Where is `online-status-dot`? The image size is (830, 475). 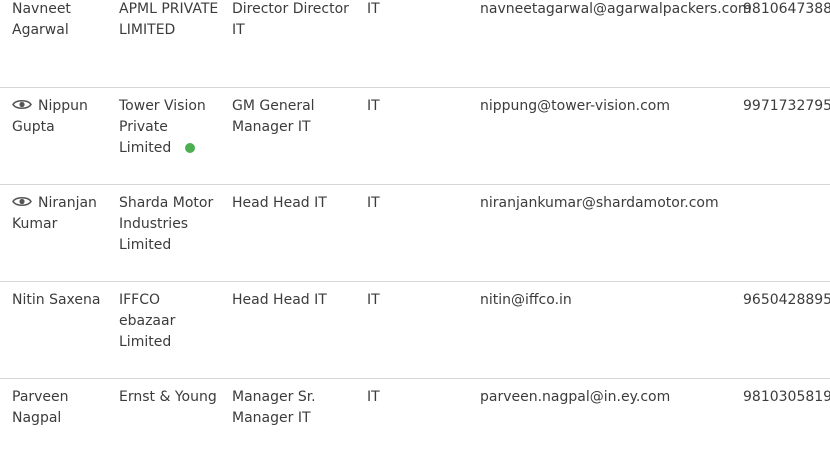
online-status-dot is located at coordinates (190, 148).